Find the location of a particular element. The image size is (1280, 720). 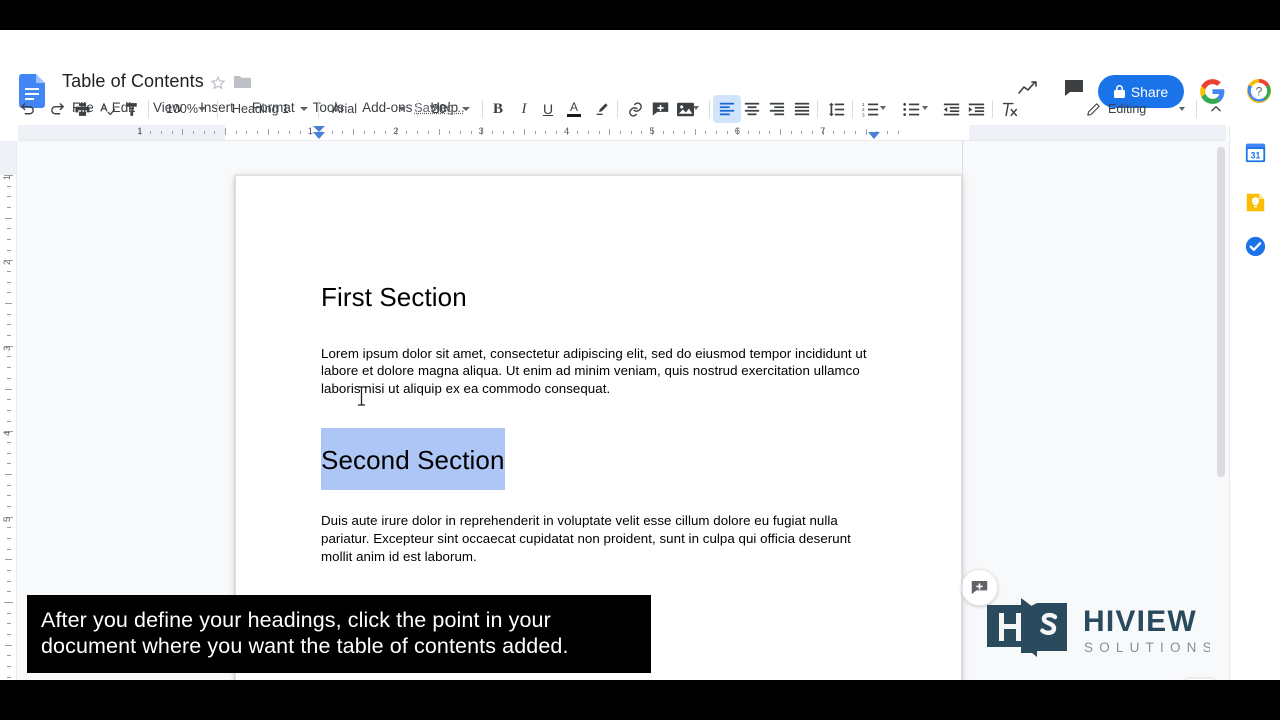

vertical-ruler: 1 2 3 4 5 is located at coordinates (8, 410).